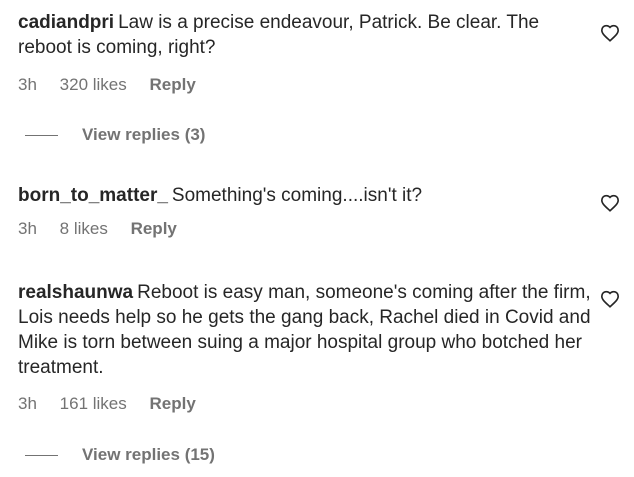 This screenshot has height=477, width=634. What do you see at coordinates (148, 454) in the screenshot?
I see `view-replies-label: View replies (15)` at bounding box center [148, 454].